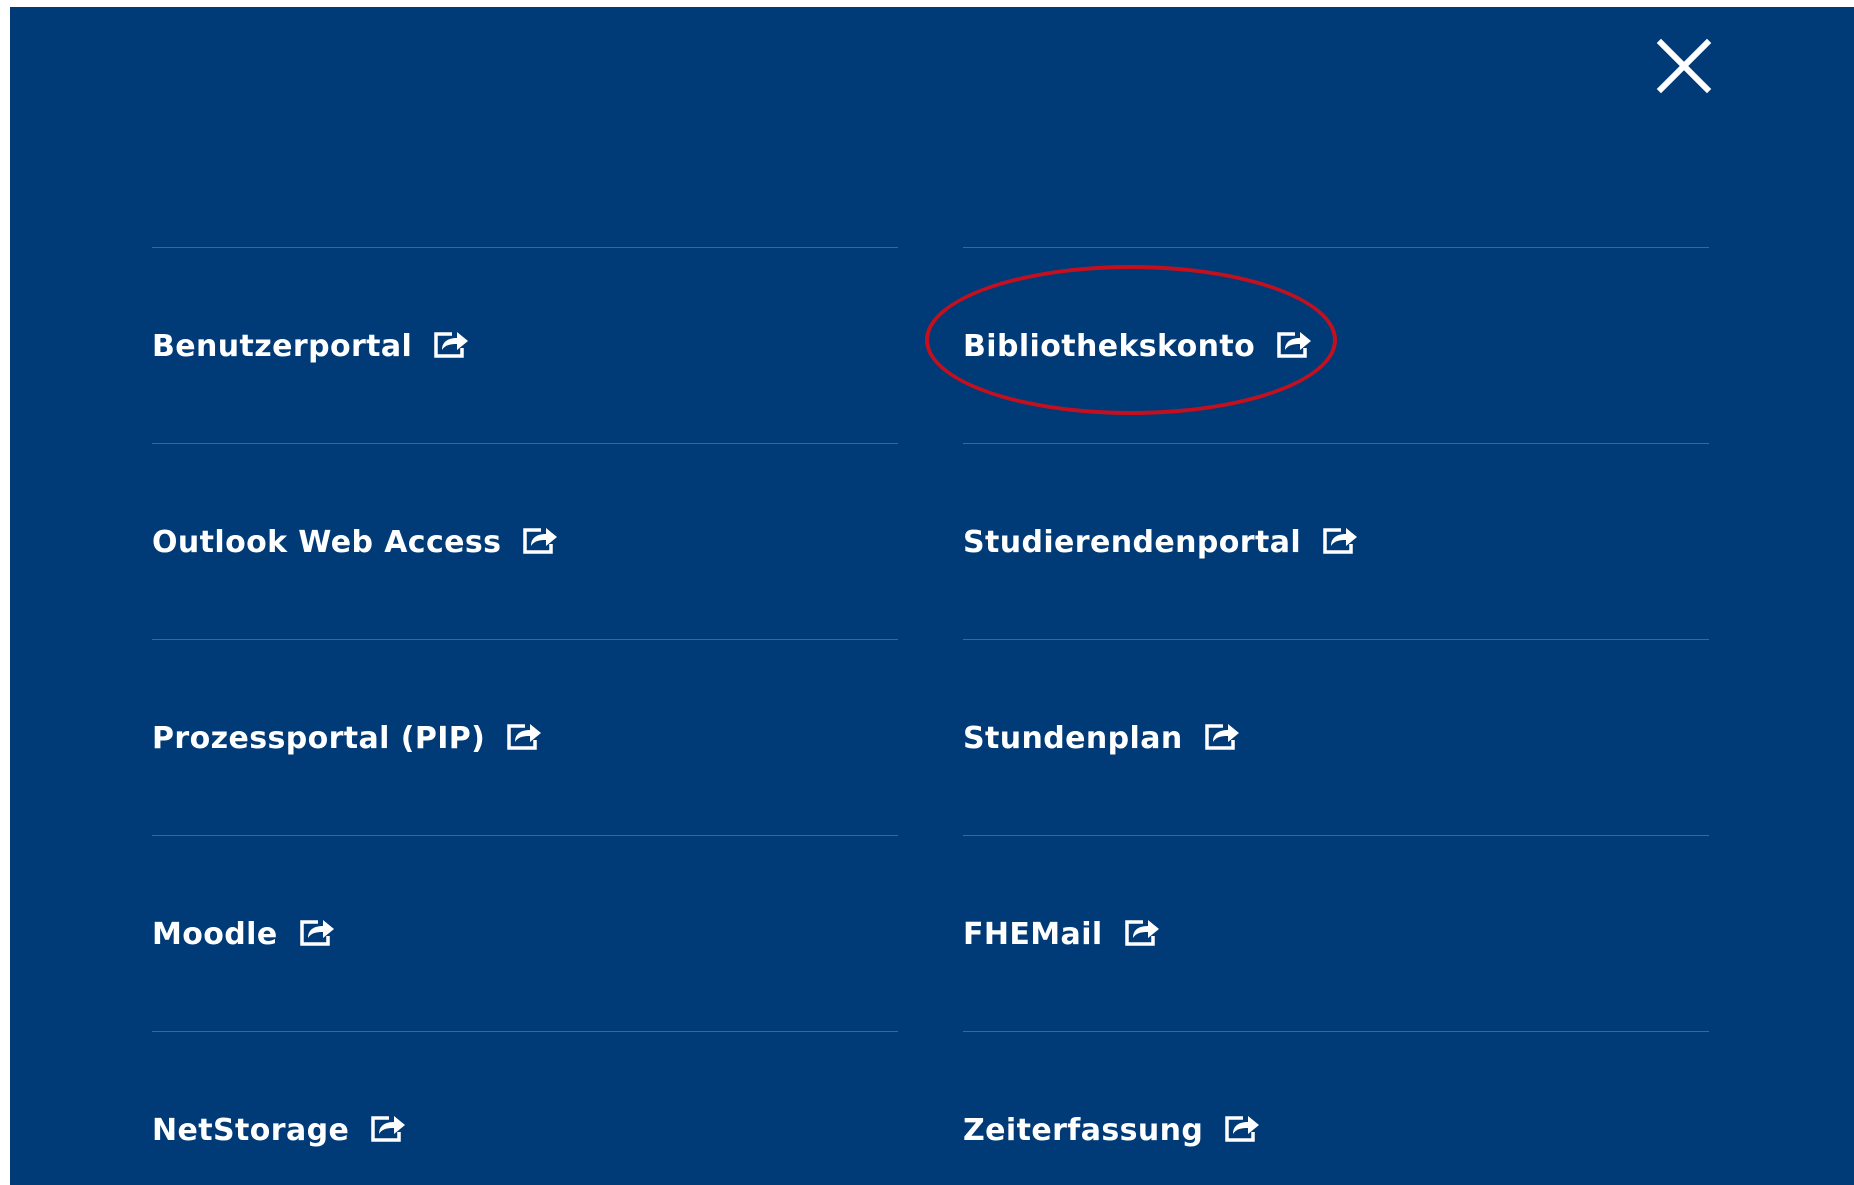 This screenshot has width=1854, height=1185. I want to click on link-zeiterfassung: Zeiterfassung, so click(1336, 1108).